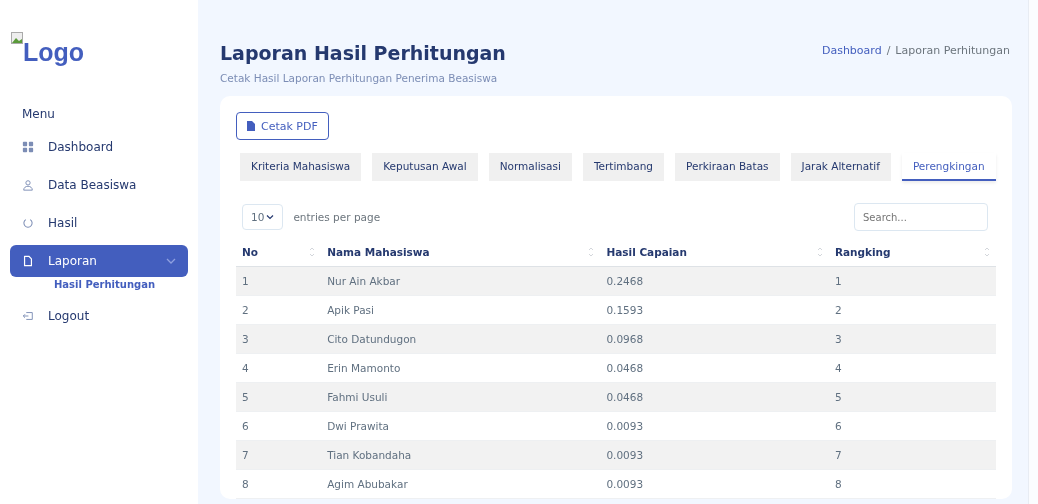 The width and height of the screenshot is (1038, 504). What do you see at coordinates (282, 126) in the screenshot?
I see `print-pdf-button: Cetak PDF` at bounding box center [282, 126].